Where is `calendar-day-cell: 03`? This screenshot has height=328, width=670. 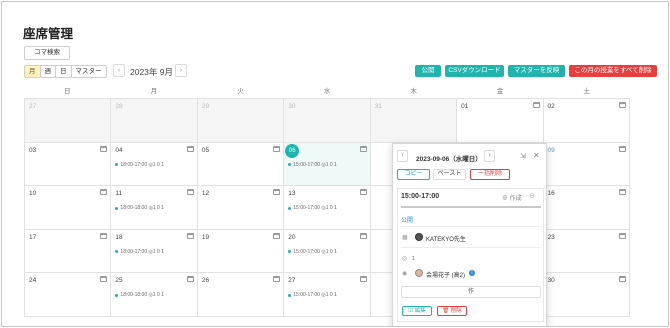
calendar-day-cell: 03 is located at coordinates (68, 164).